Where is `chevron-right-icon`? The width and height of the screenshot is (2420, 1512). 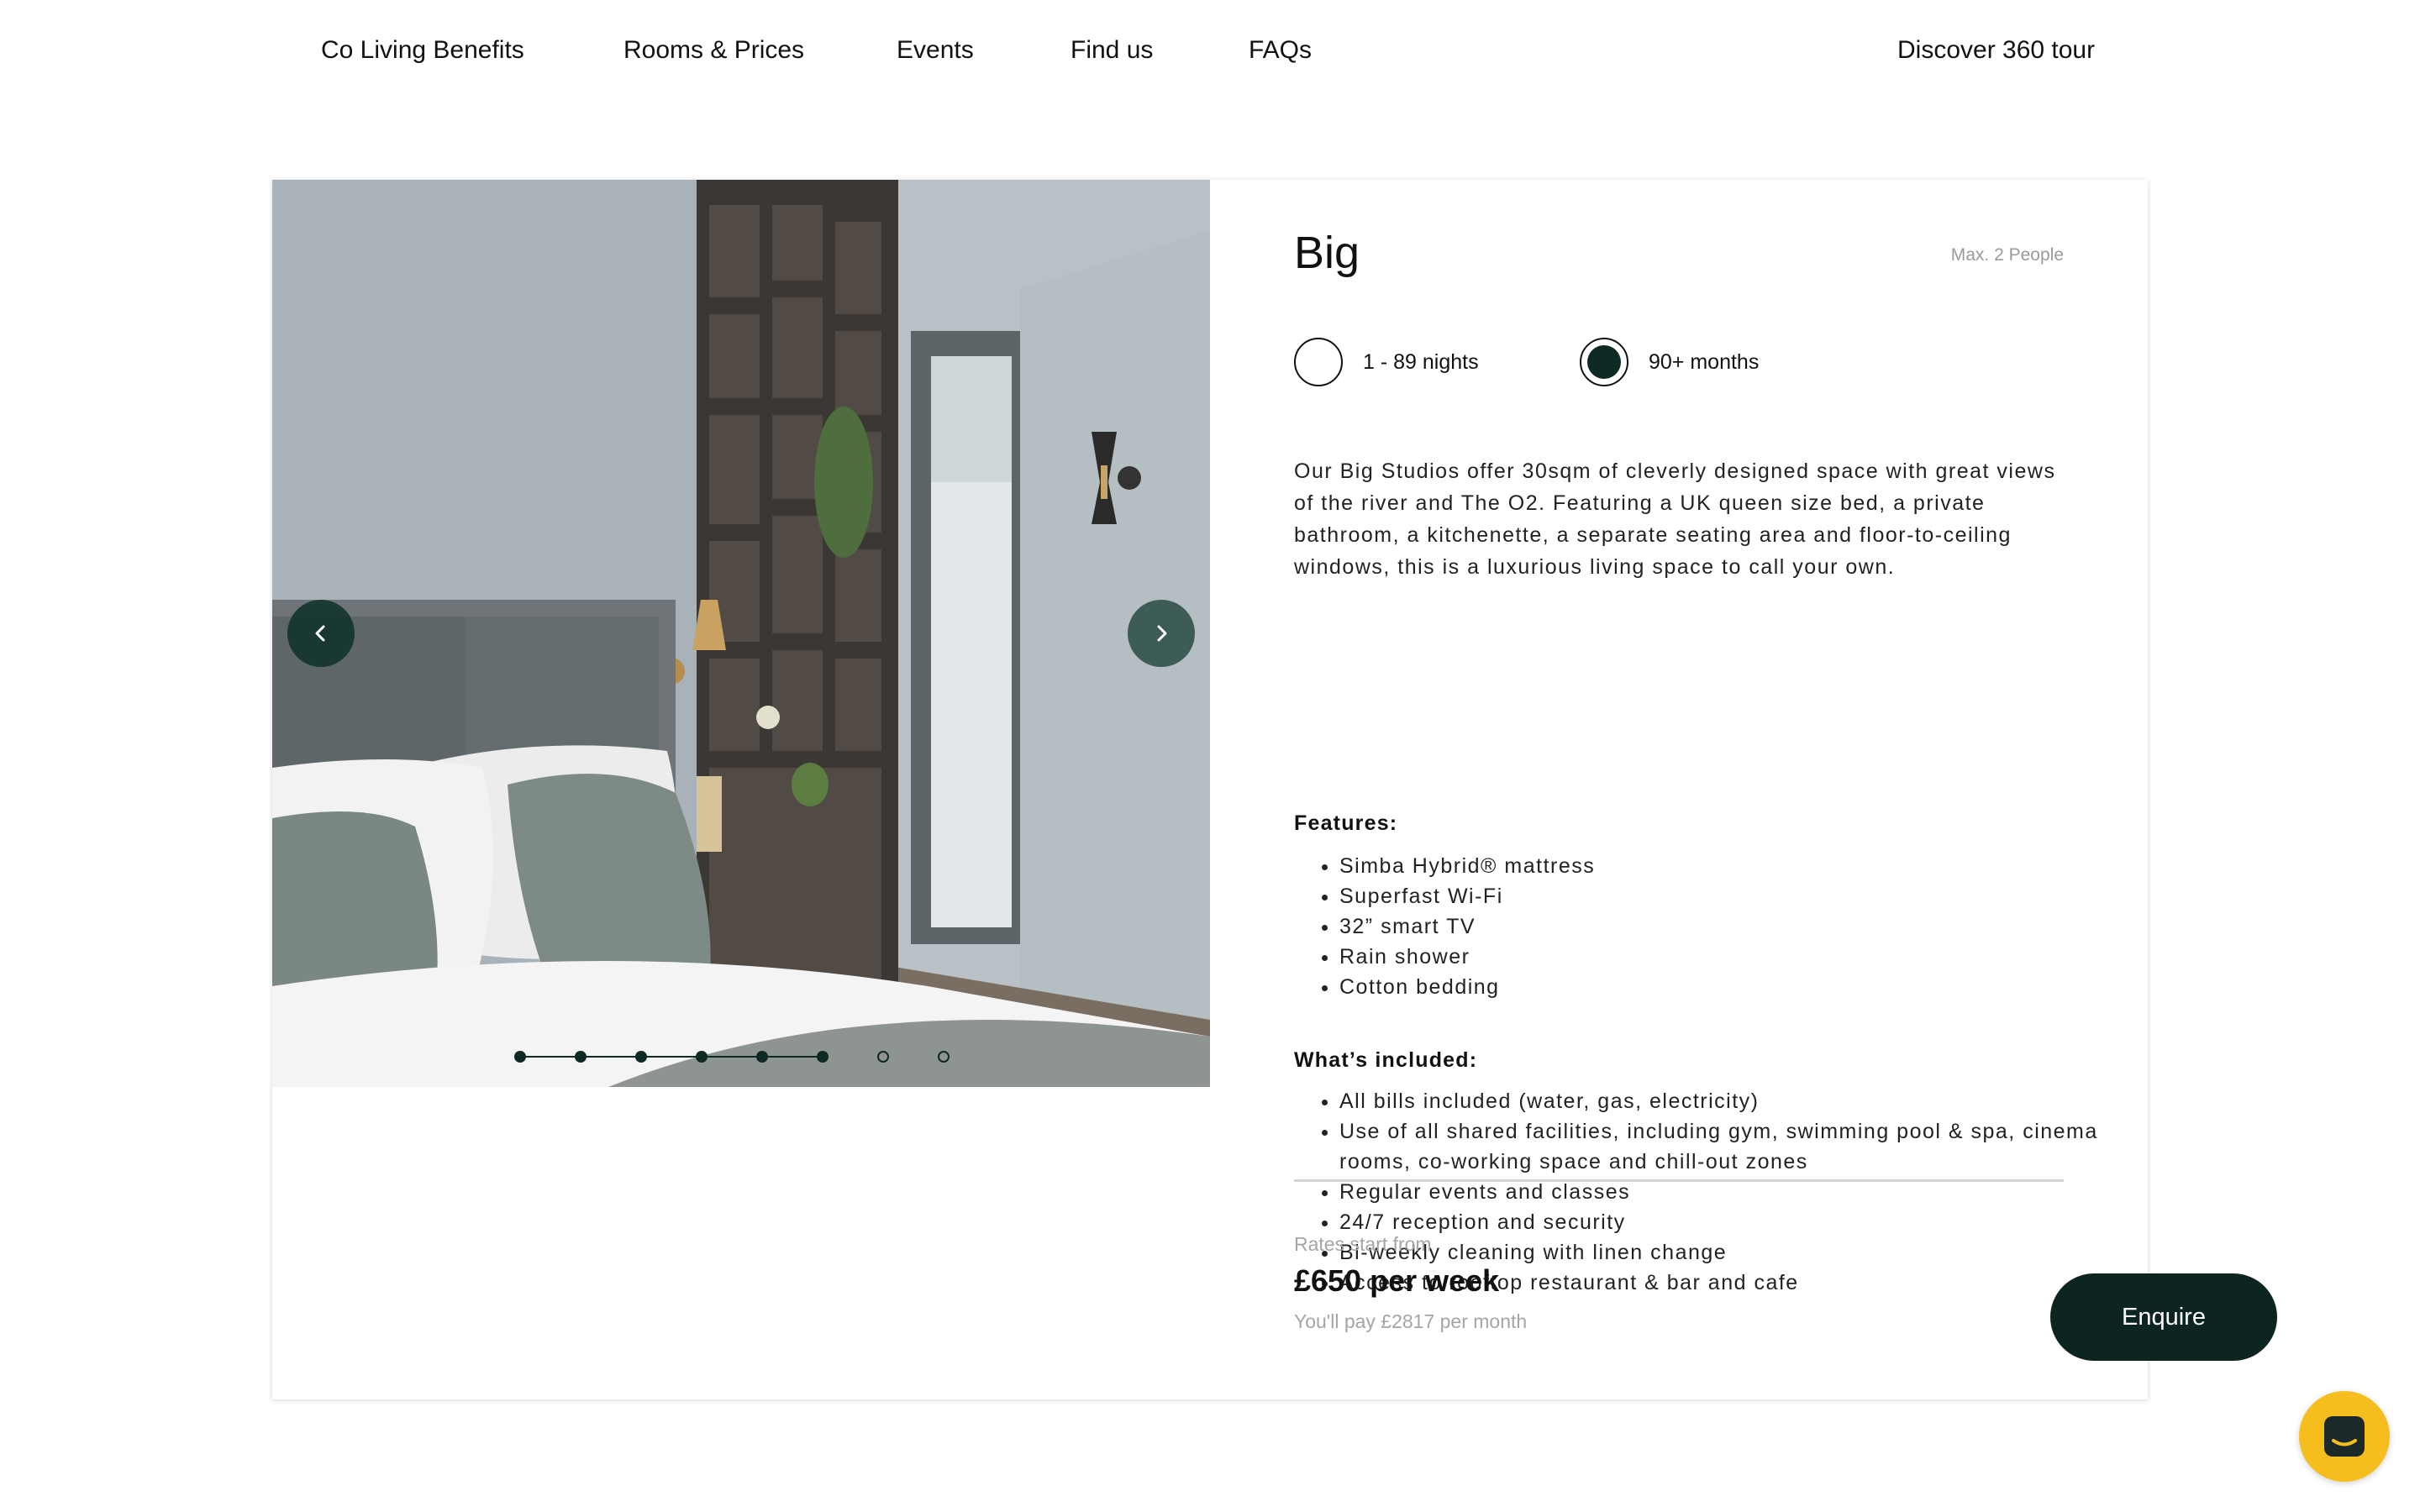 chevron-right-icon is located at coordinates (1162, 633).